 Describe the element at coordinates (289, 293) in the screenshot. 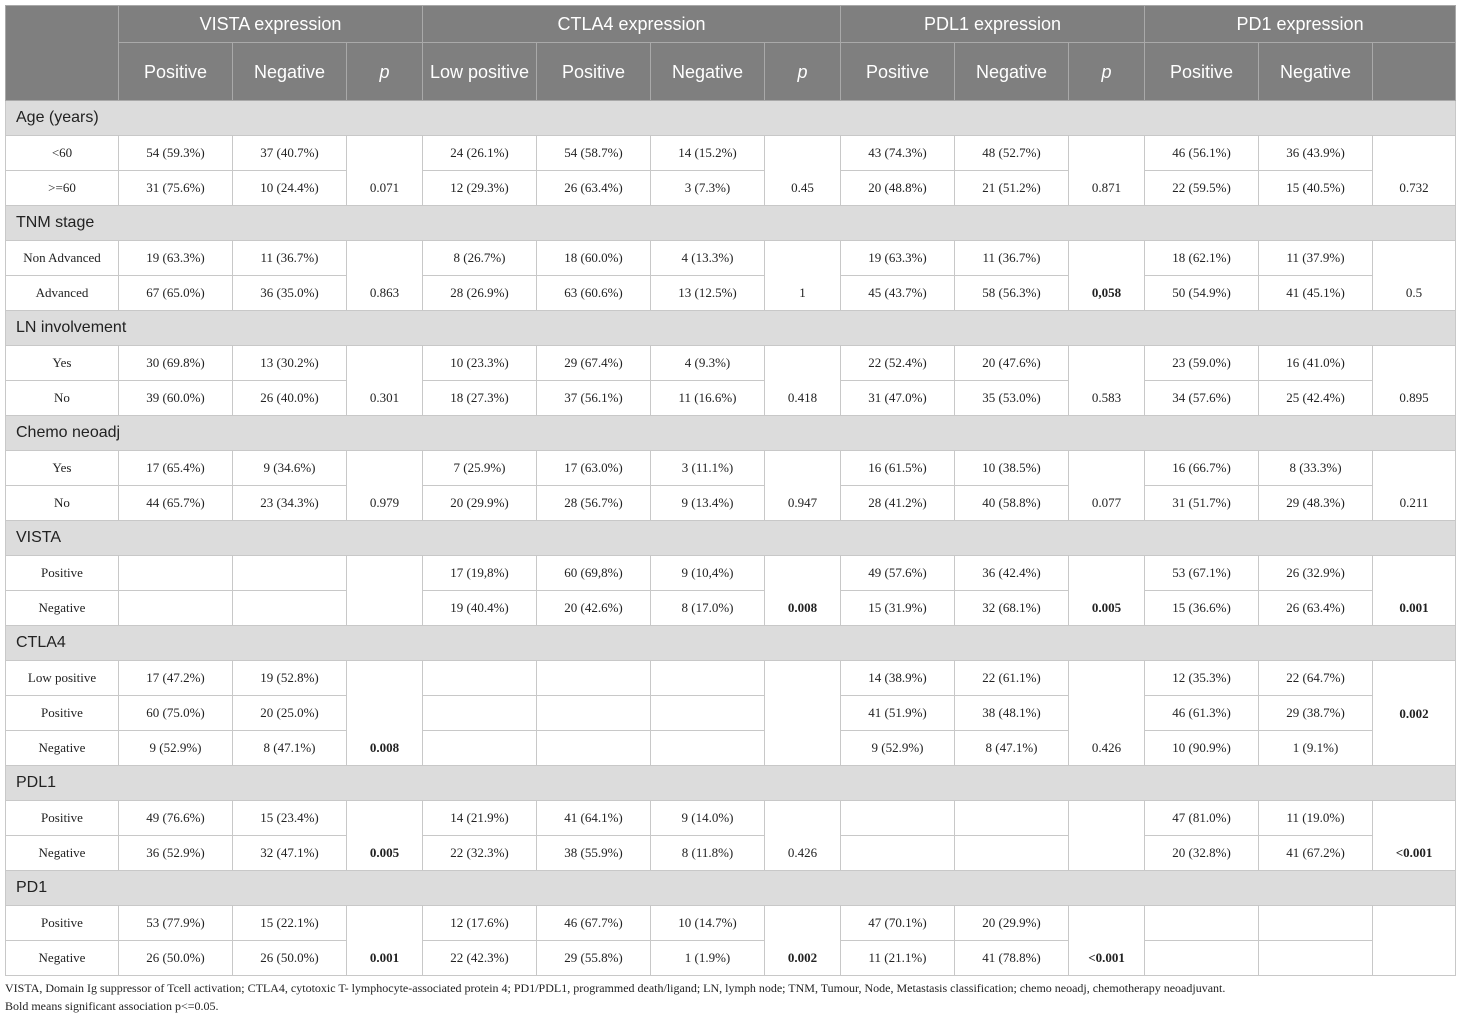

I see `vista-cell: 36 (35.0%)` at that location.